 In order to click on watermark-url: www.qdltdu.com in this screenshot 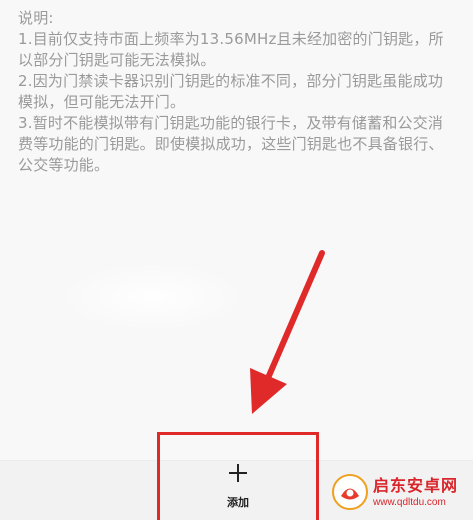, I will do `click(409, 502)`.